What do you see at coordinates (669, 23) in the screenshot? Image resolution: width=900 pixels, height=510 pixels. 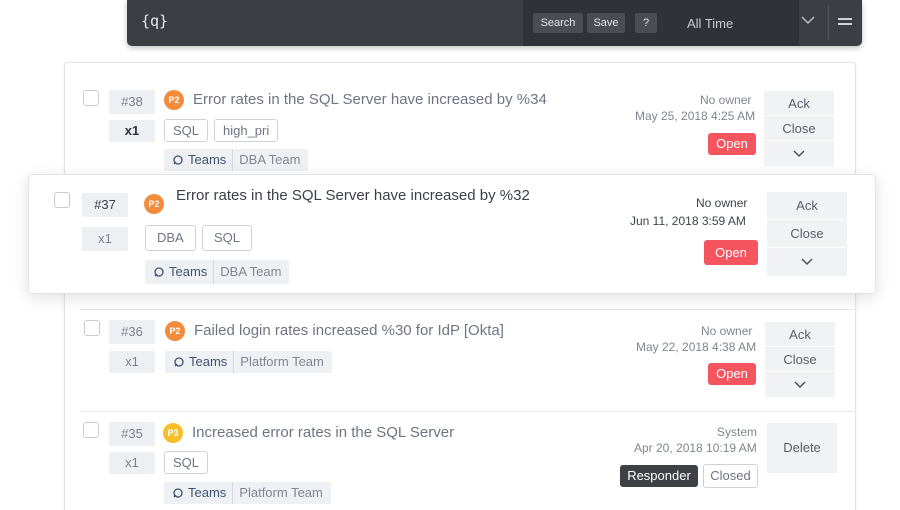 I see `search-toolbar: Search Save ? All Time` at bounding box center [669, 23].